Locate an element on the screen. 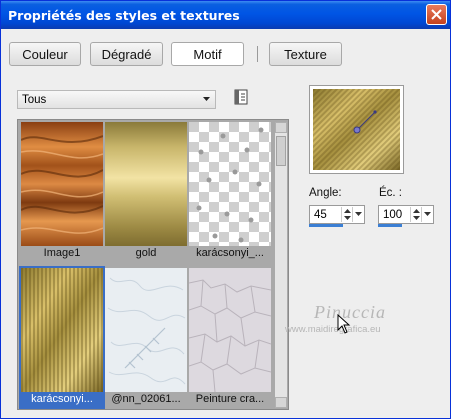  angle-slider-bar is located at coordinates (326, 225).